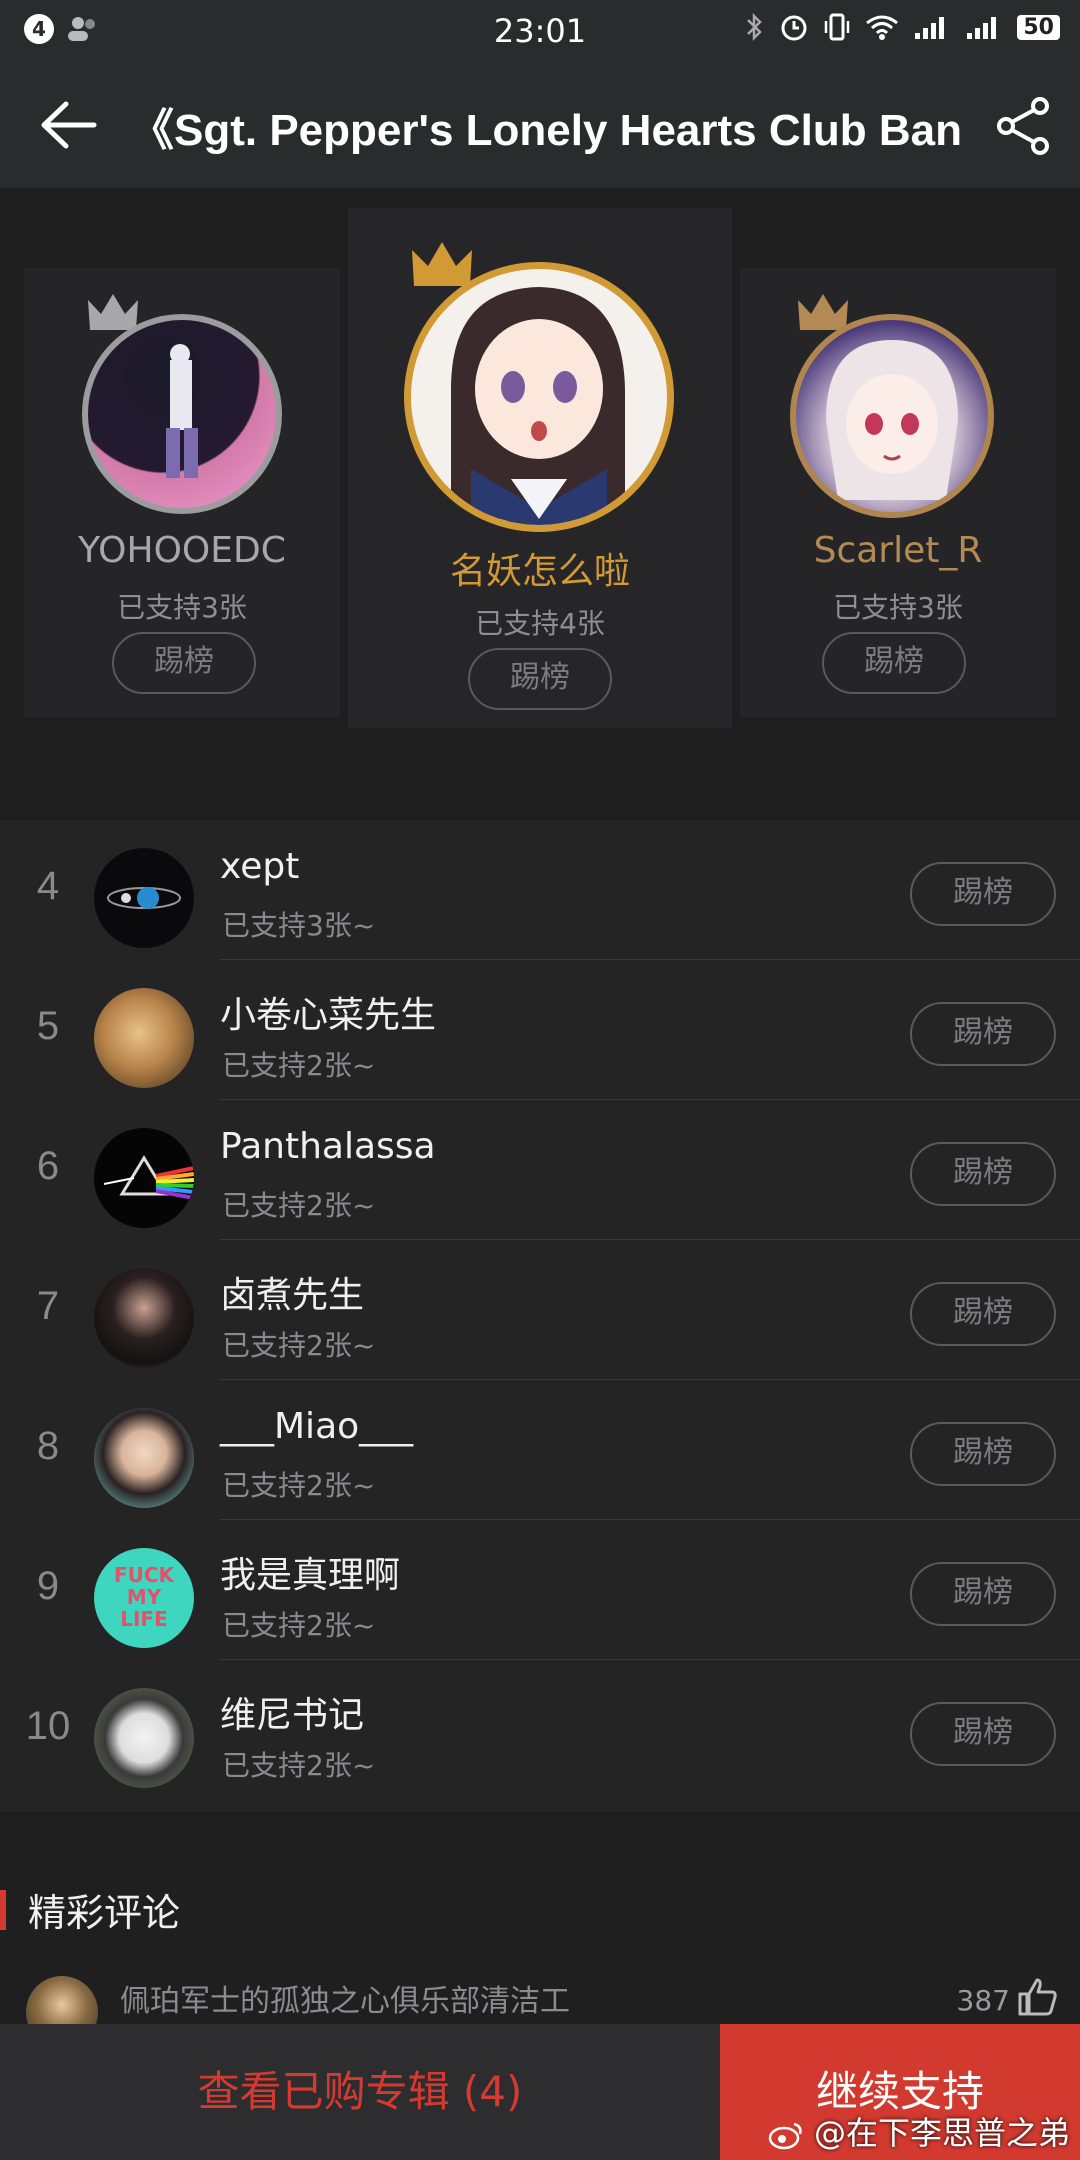 This screenshot has width=1080, height=2160. What do you see at coordinates (48, 1166) in the screenshot?
I see `rank-number: 6` at bounding box center [48, 1166].